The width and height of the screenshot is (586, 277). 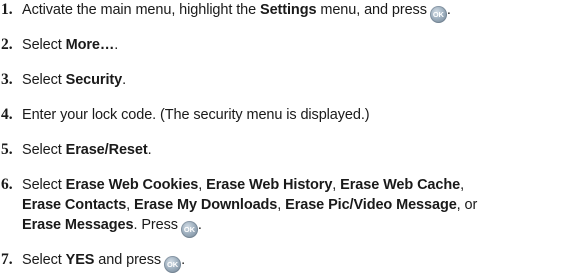 What do you see at coordinates (7, 79) in the screenshot?
I see `step-number: 3.` at bounding box center [7, 79].